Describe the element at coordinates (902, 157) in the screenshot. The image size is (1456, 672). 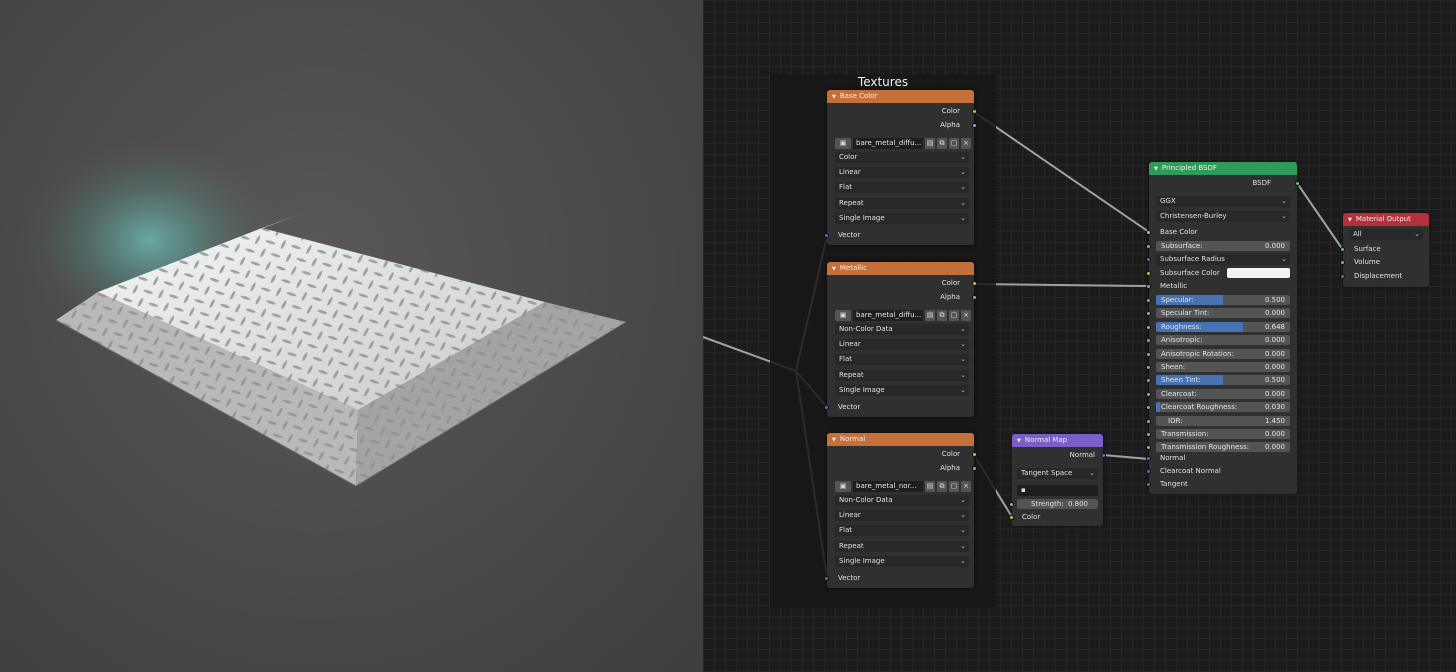
I see `color-space-dropdown: Color ⌄` at that location.